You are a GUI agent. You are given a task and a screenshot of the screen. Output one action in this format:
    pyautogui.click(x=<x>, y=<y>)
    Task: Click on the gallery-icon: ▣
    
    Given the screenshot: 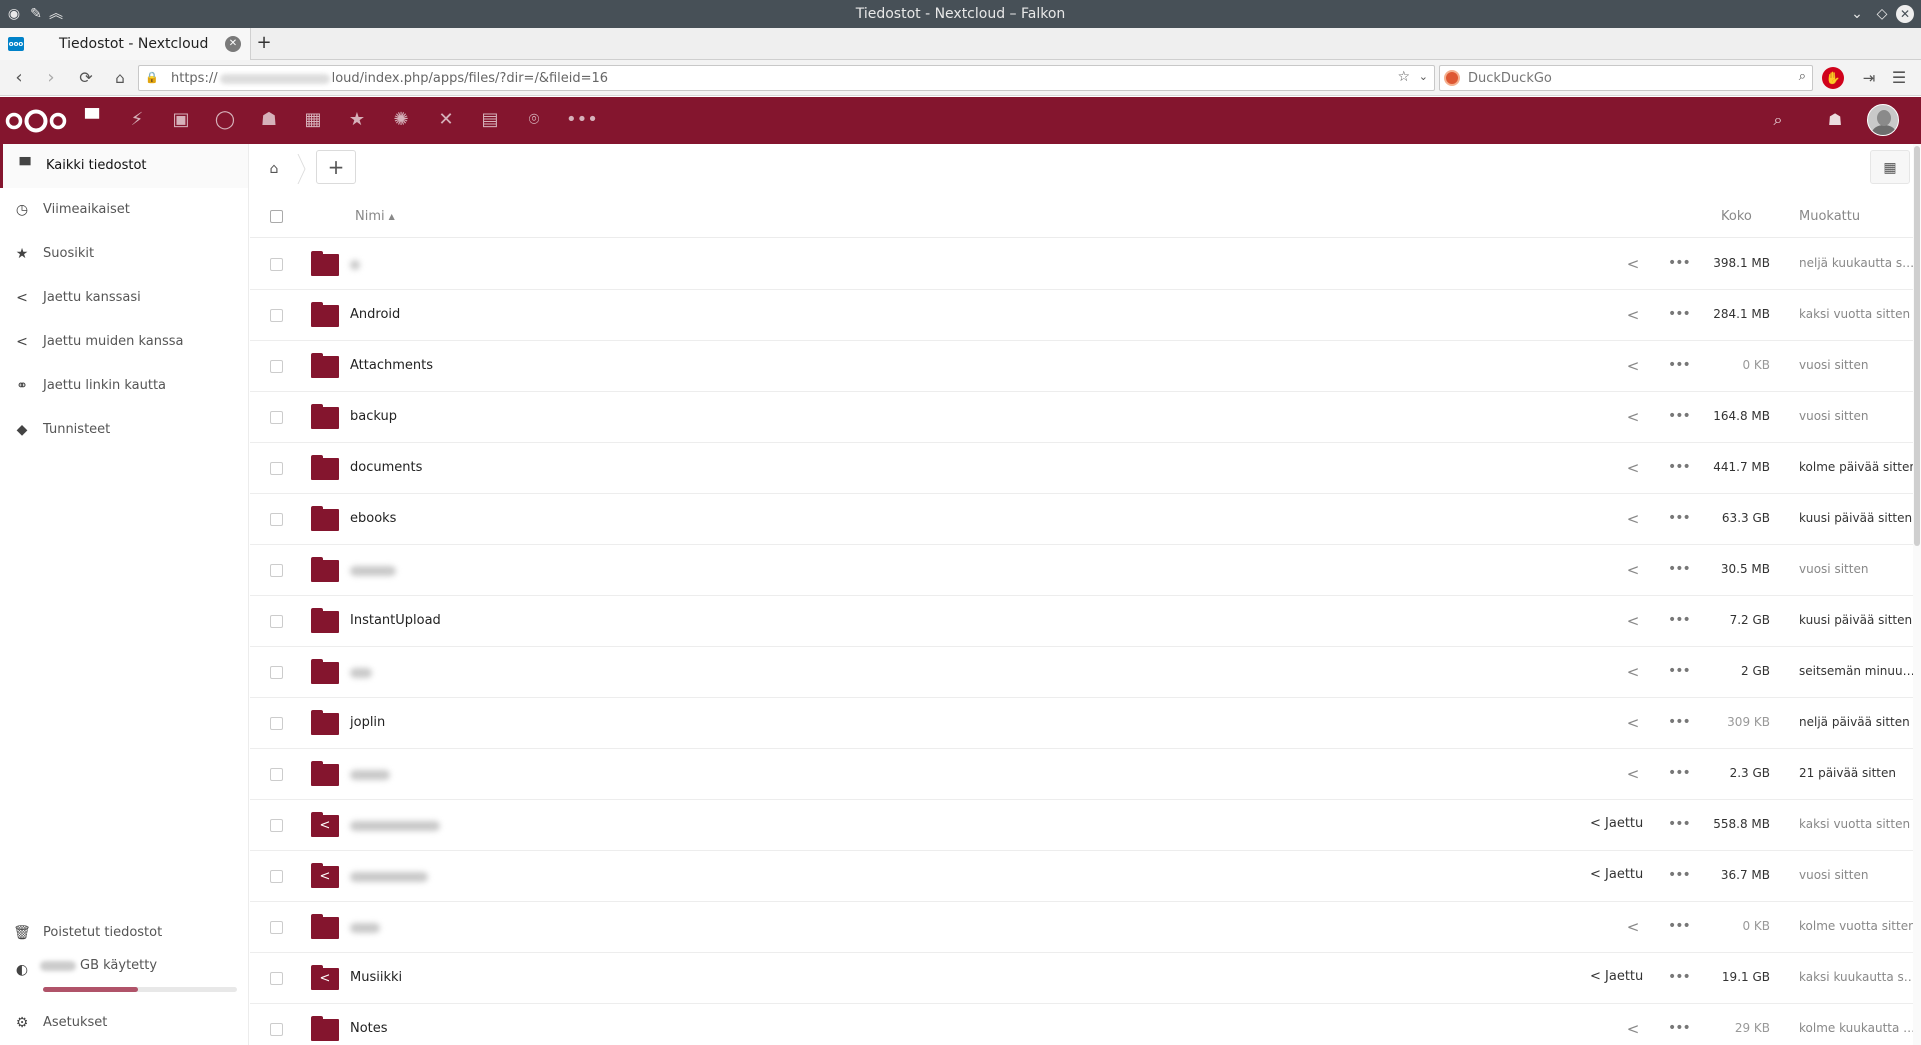 What is the action you would take?
    pyautogui.click(x=181, y=120)
    